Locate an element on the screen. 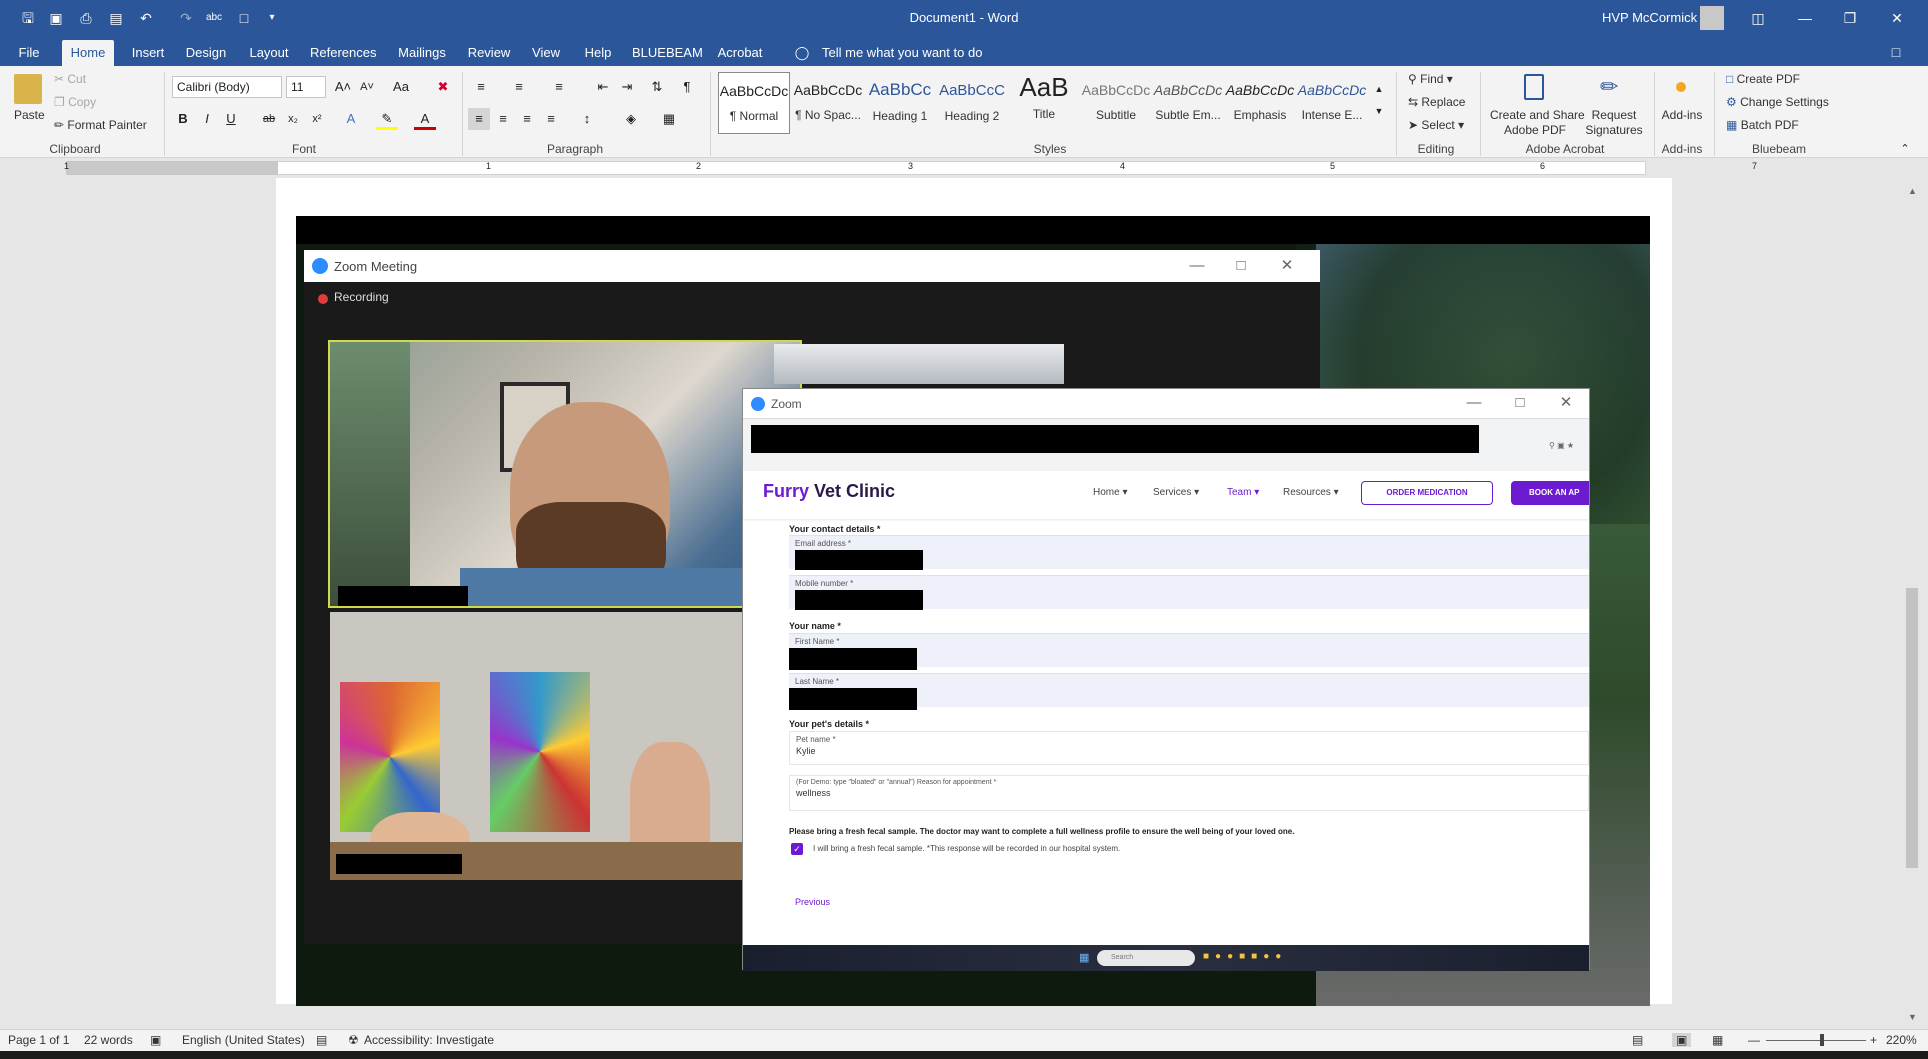 This screenshot has width=1928, height=1059. proofing-icon: ▣ is located at coordinates (155, 1040).